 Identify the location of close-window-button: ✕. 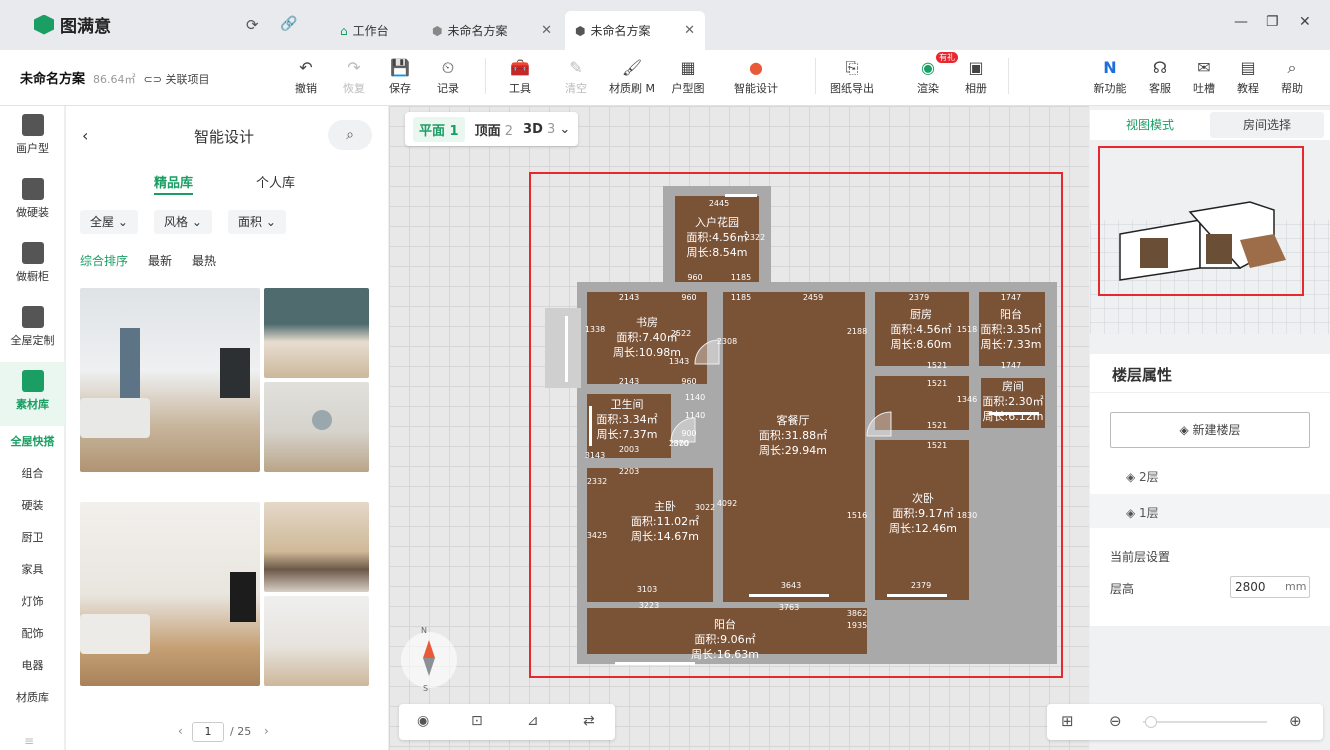
(1305, 22).